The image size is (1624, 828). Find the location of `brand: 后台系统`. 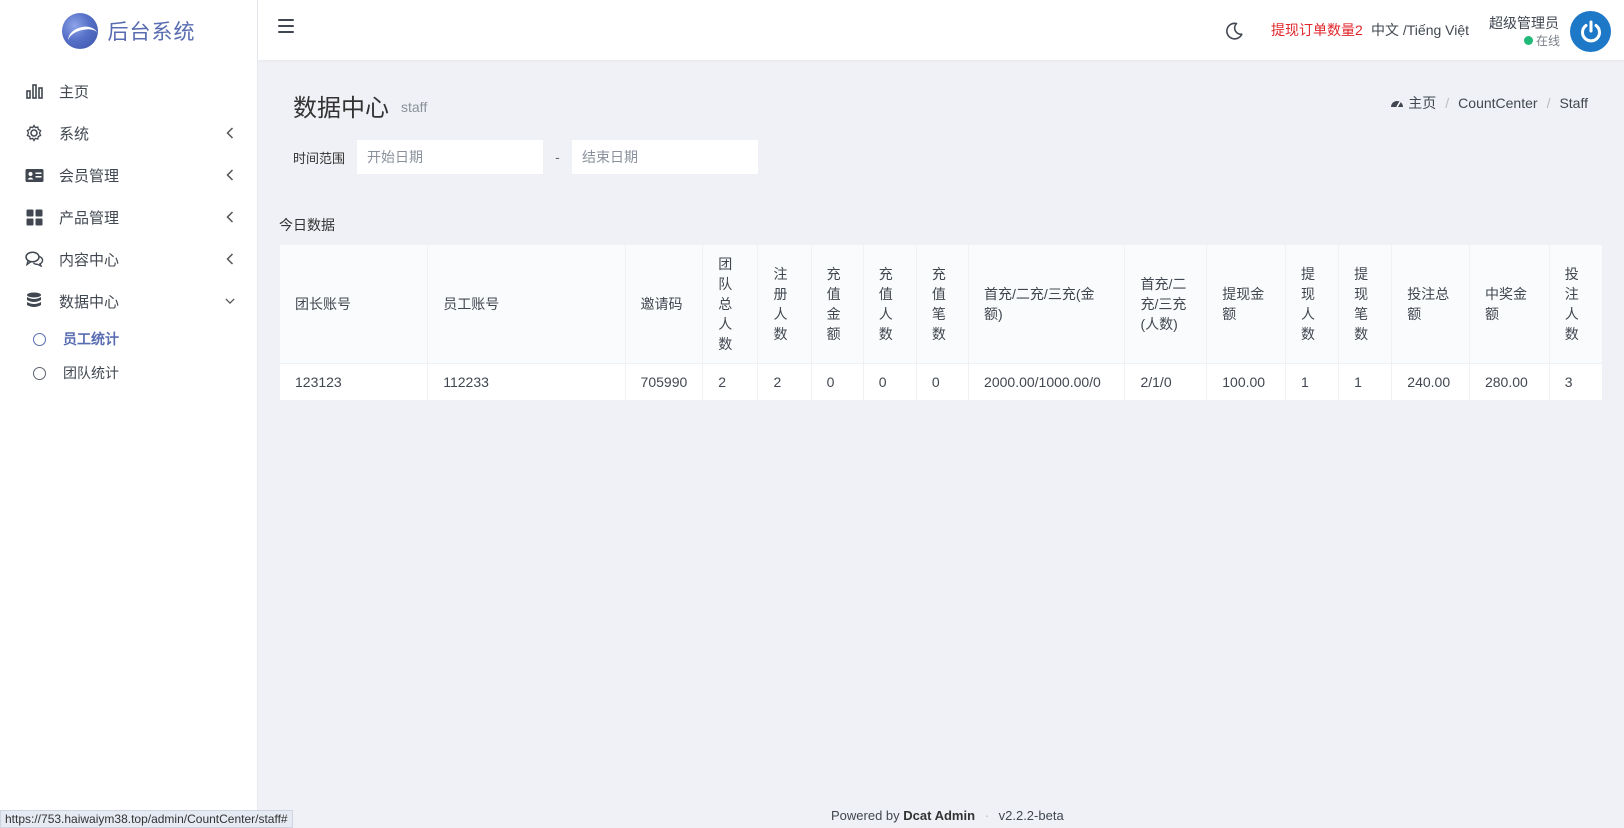

brand: 后台系统 is located at coordinates (128, 31).